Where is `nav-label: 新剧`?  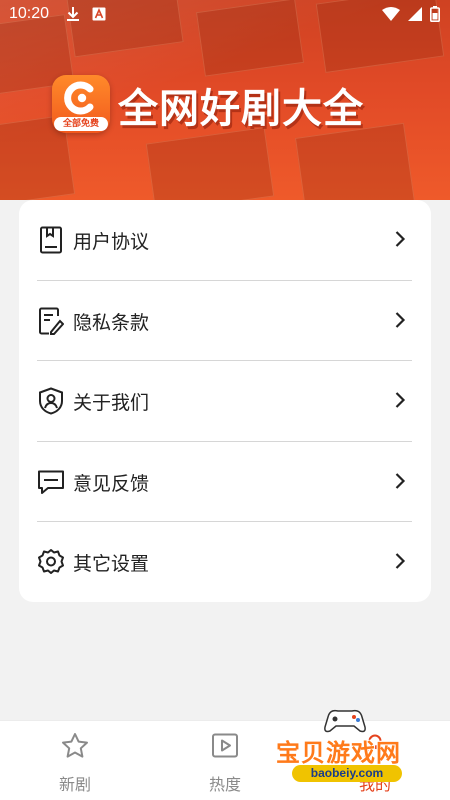 nav-label: 新剧 is located at coordinates (74, 784).